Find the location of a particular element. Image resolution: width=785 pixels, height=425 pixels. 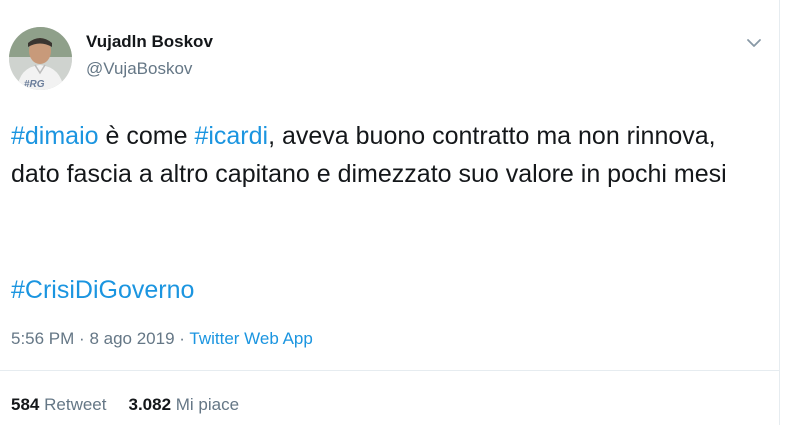

divider is located at coordinates (390, 370).